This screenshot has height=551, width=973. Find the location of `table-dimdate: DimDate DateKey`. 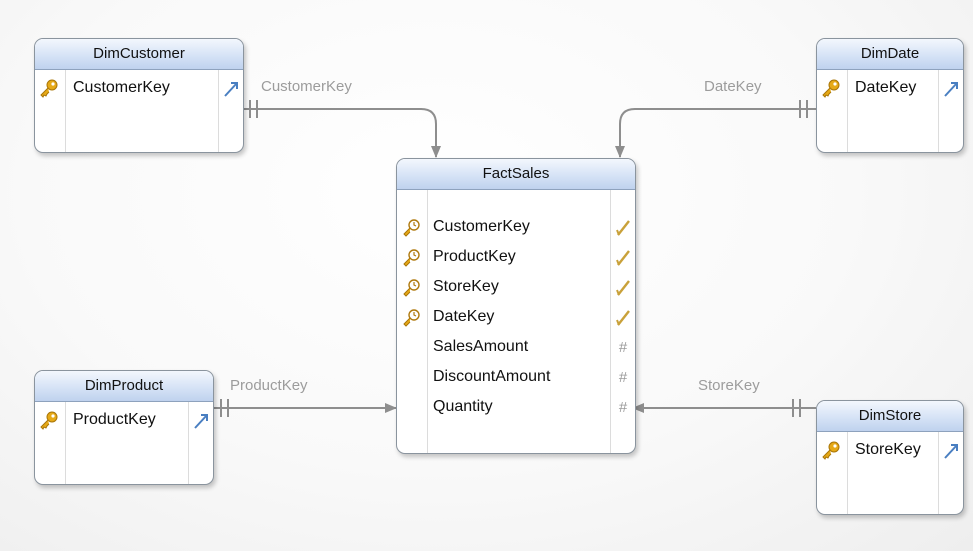

table-dimdate: DimDate DateKey is located at coordinates (890, 95).